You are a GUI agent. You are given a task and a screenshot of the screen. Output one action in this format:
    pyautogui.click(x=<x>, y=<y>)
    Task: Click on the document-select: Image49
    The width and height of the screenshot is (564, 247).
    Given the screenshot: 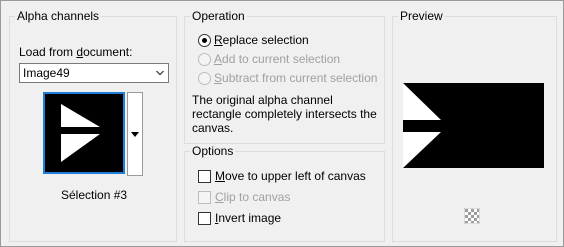 What is the action you would take?
    pyautogui.click(x=94, y=73)
    